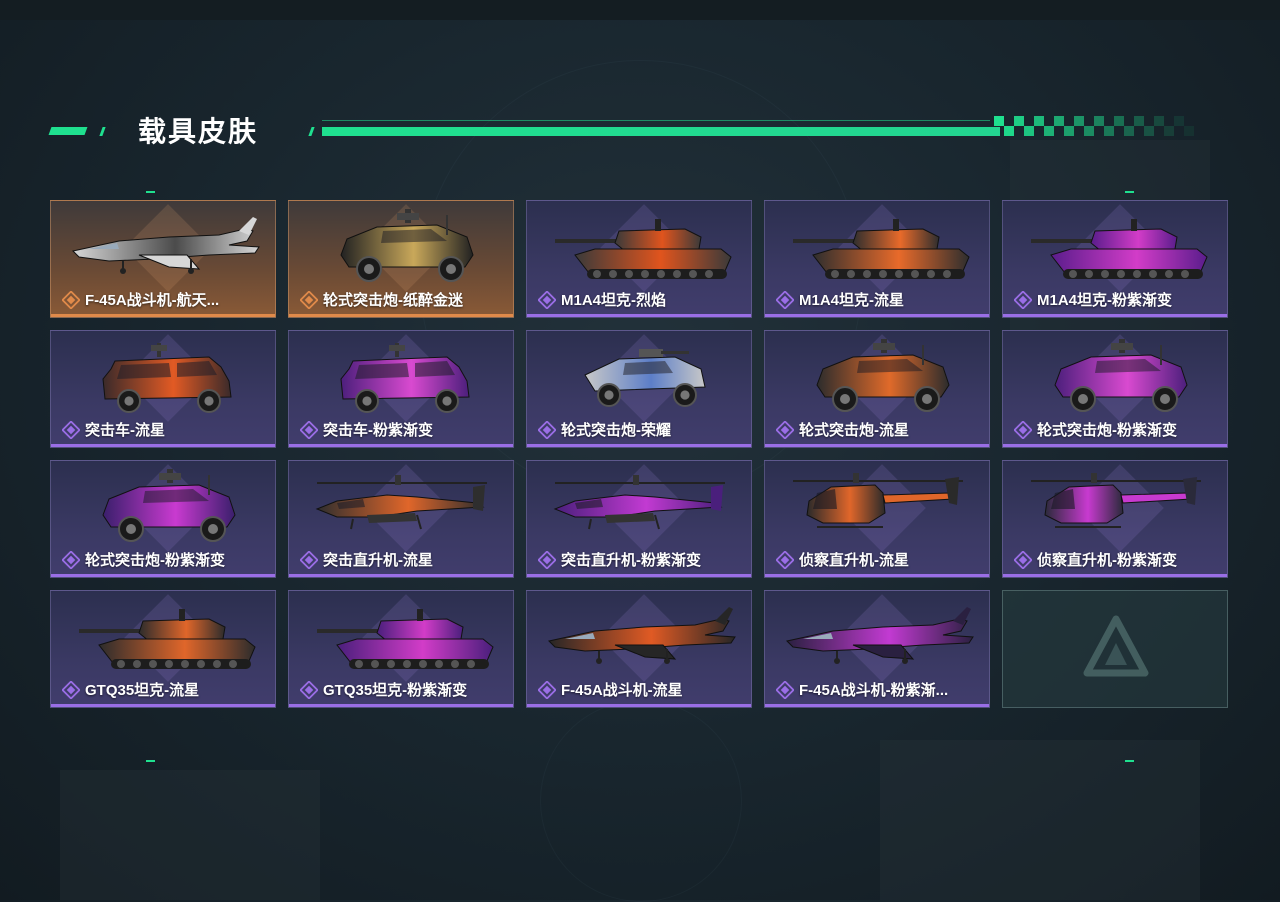 The height and width of the screenshot is (902, 1280). Describe the element at coordinates (616, 430) in the screenshot. I see `skin-name: 轮式突击炮-荣耀` at that location.